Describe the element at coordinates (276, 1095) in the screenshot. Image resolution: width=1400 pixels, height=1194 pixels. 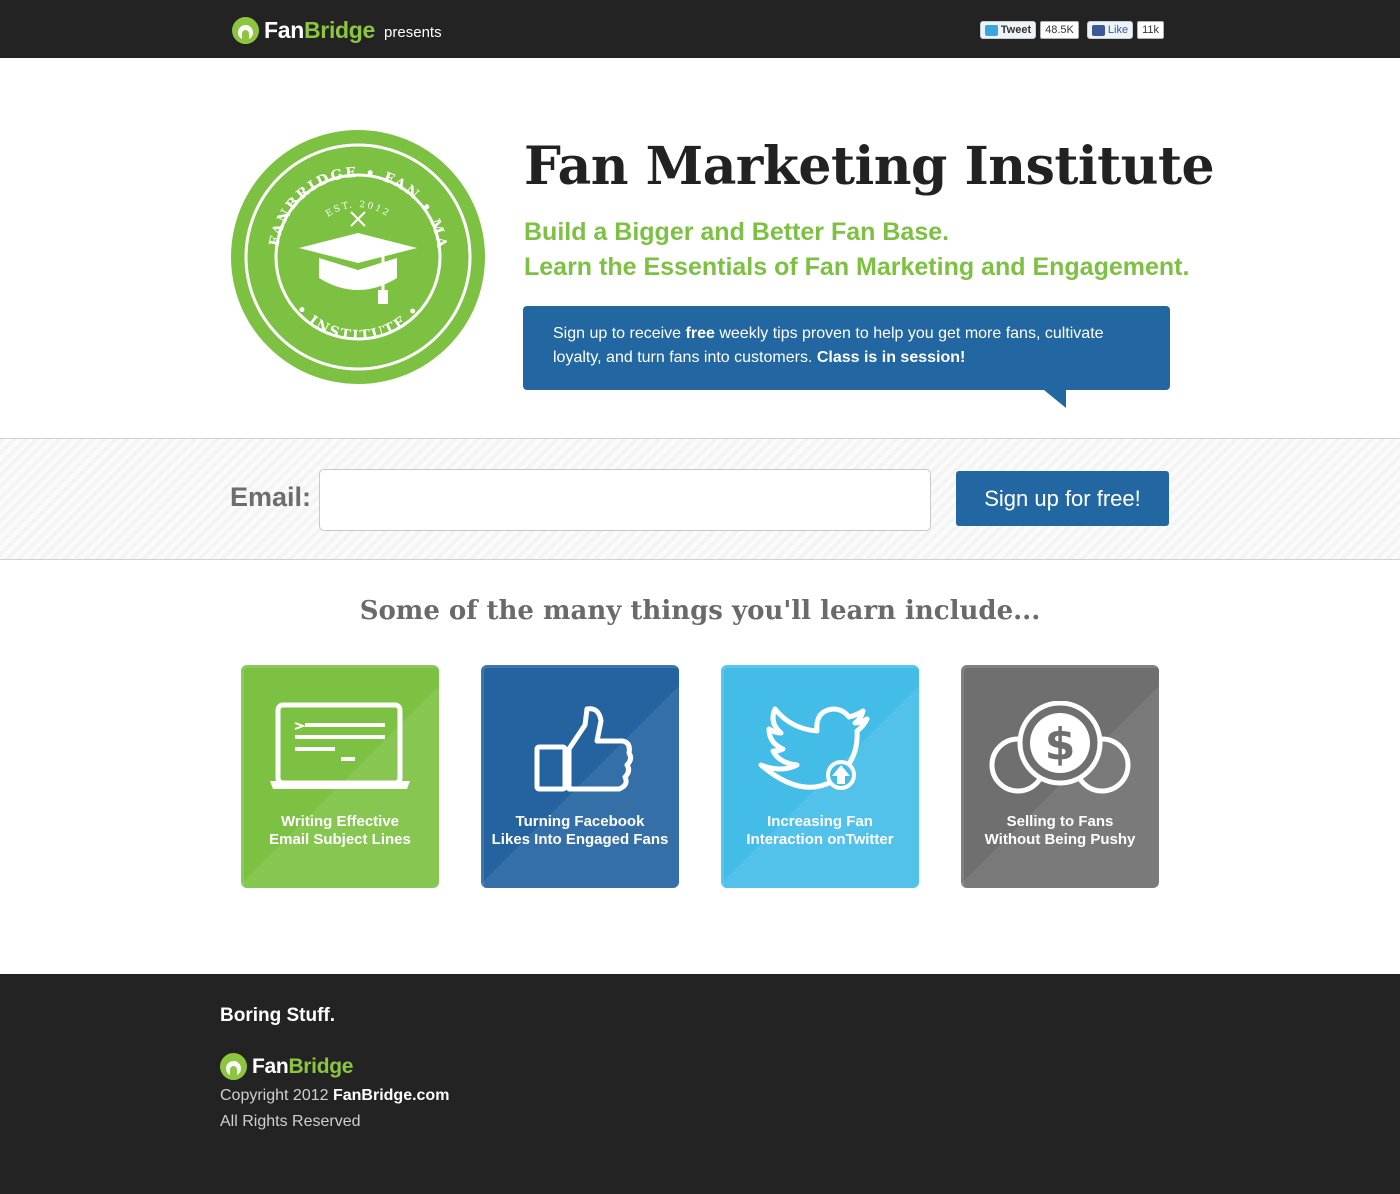
I see `copyright-prefix: Copyright 2012` at that location.